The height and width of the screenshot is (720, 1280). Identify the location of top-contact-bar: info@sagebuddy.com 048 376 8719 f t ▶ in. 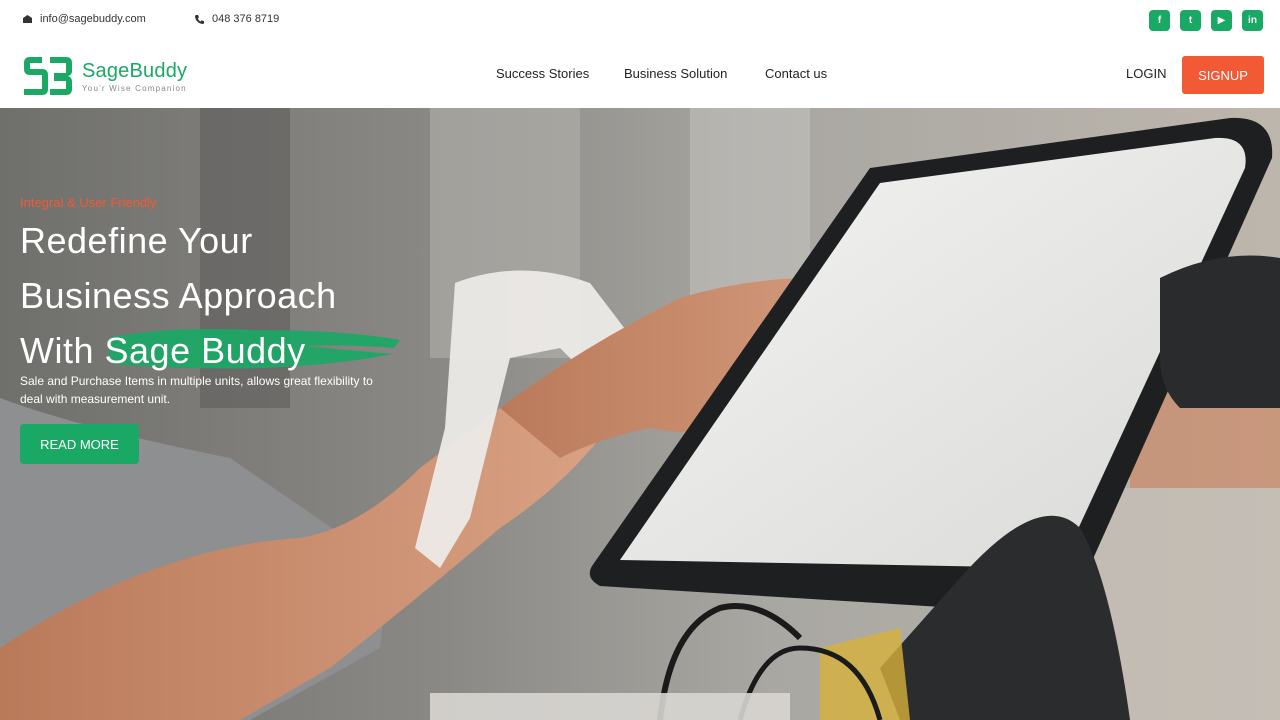
(640, 20).